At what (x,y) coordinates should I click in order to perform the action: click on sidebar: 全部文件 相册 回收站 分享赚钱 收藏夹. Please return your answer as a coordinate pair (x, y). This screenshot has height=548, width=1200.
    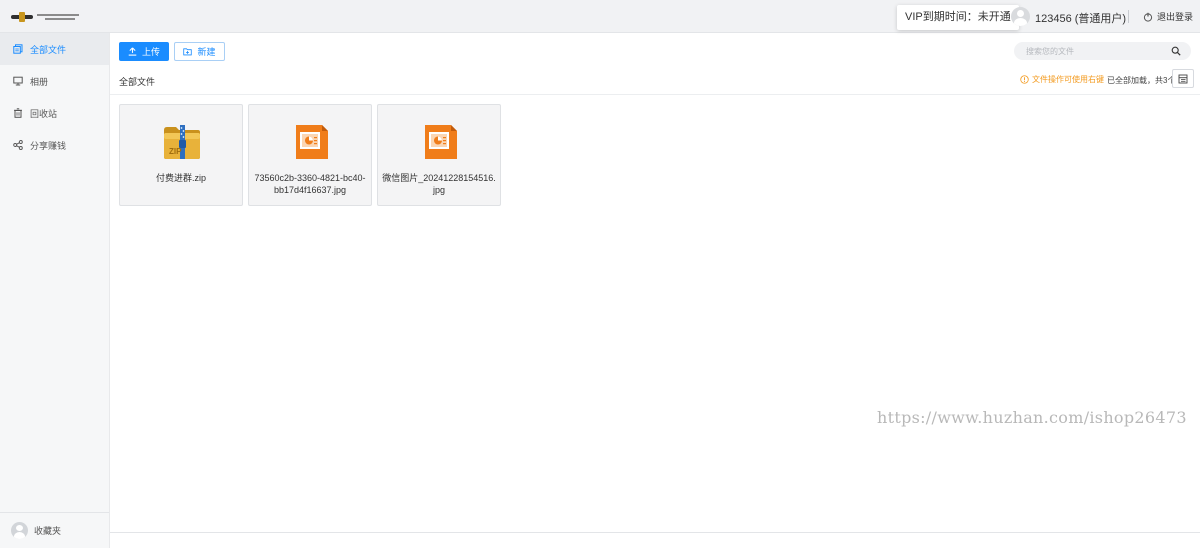
    Looking at the image, I should click on (55, 290).